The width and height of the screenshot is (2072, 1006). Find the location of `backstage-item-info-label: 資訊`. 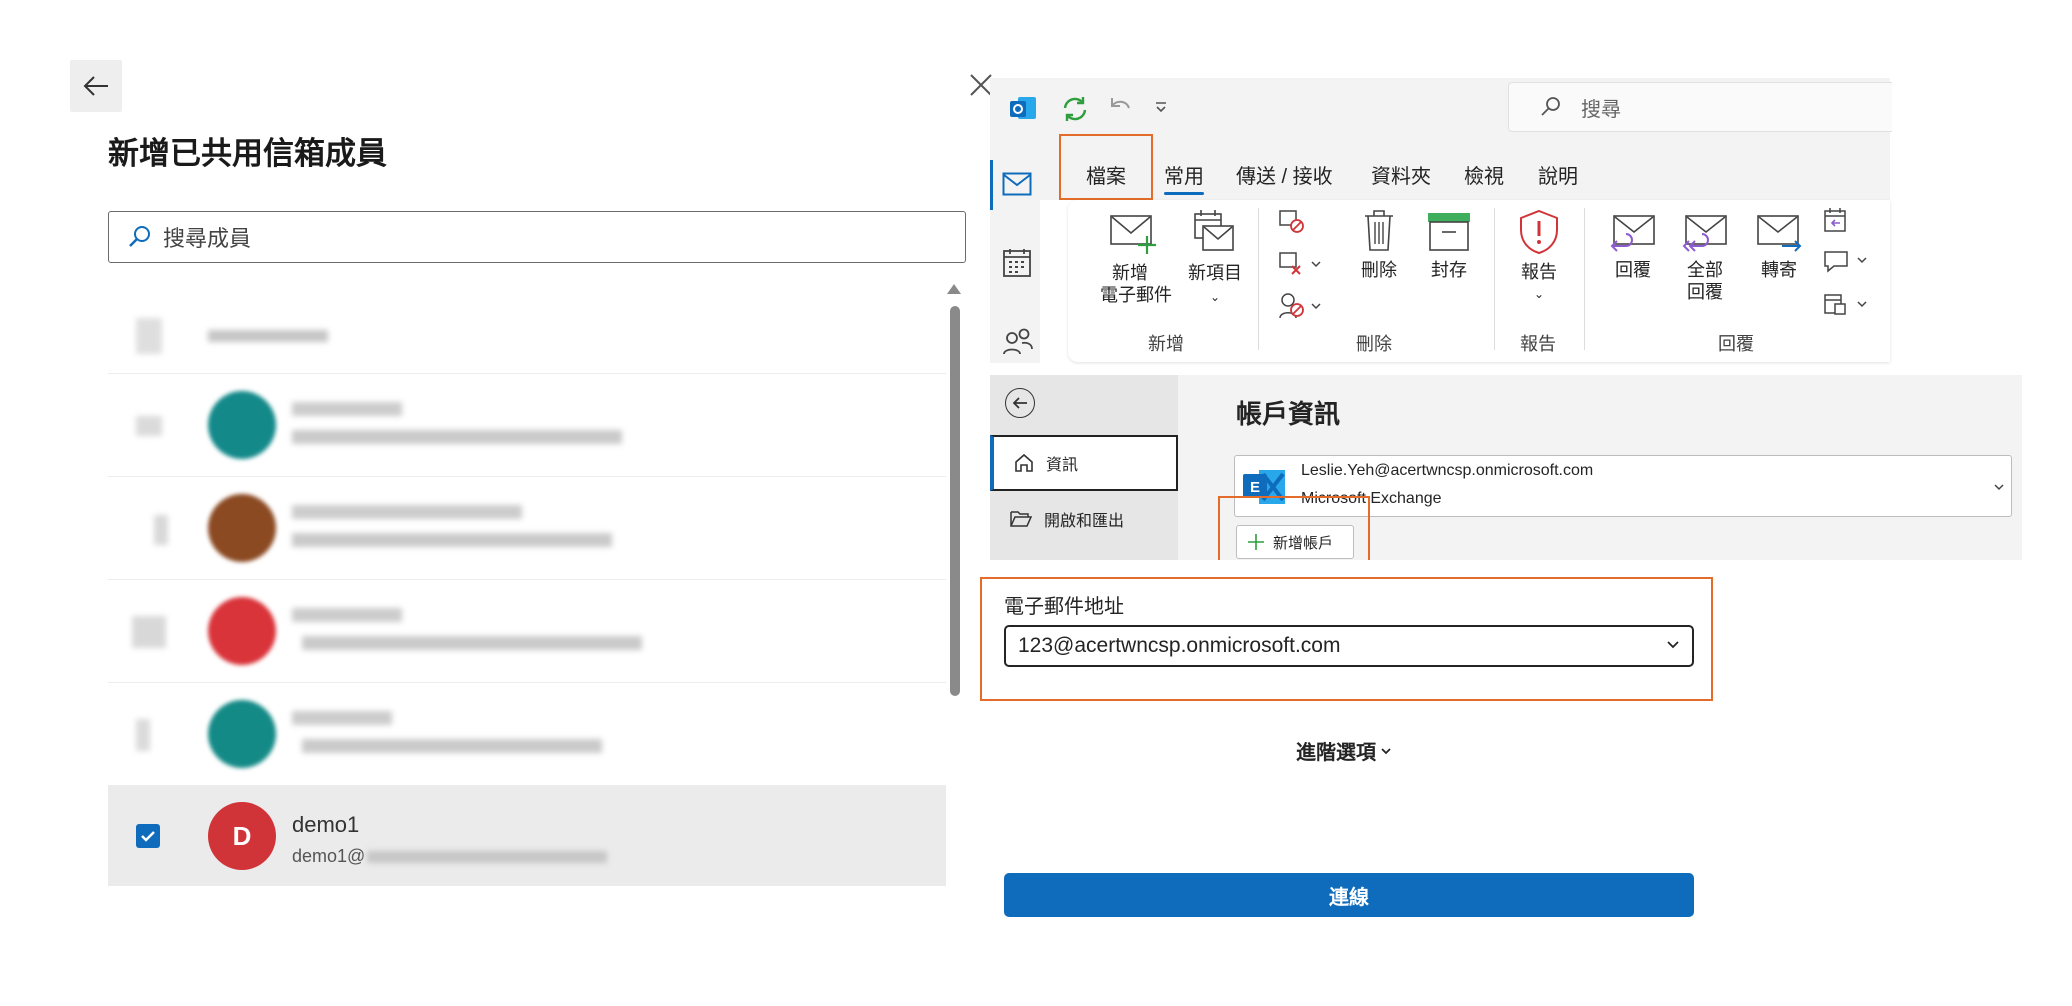

backstage-item-info-label: 資訊 is located at coordinates (1062, 465).